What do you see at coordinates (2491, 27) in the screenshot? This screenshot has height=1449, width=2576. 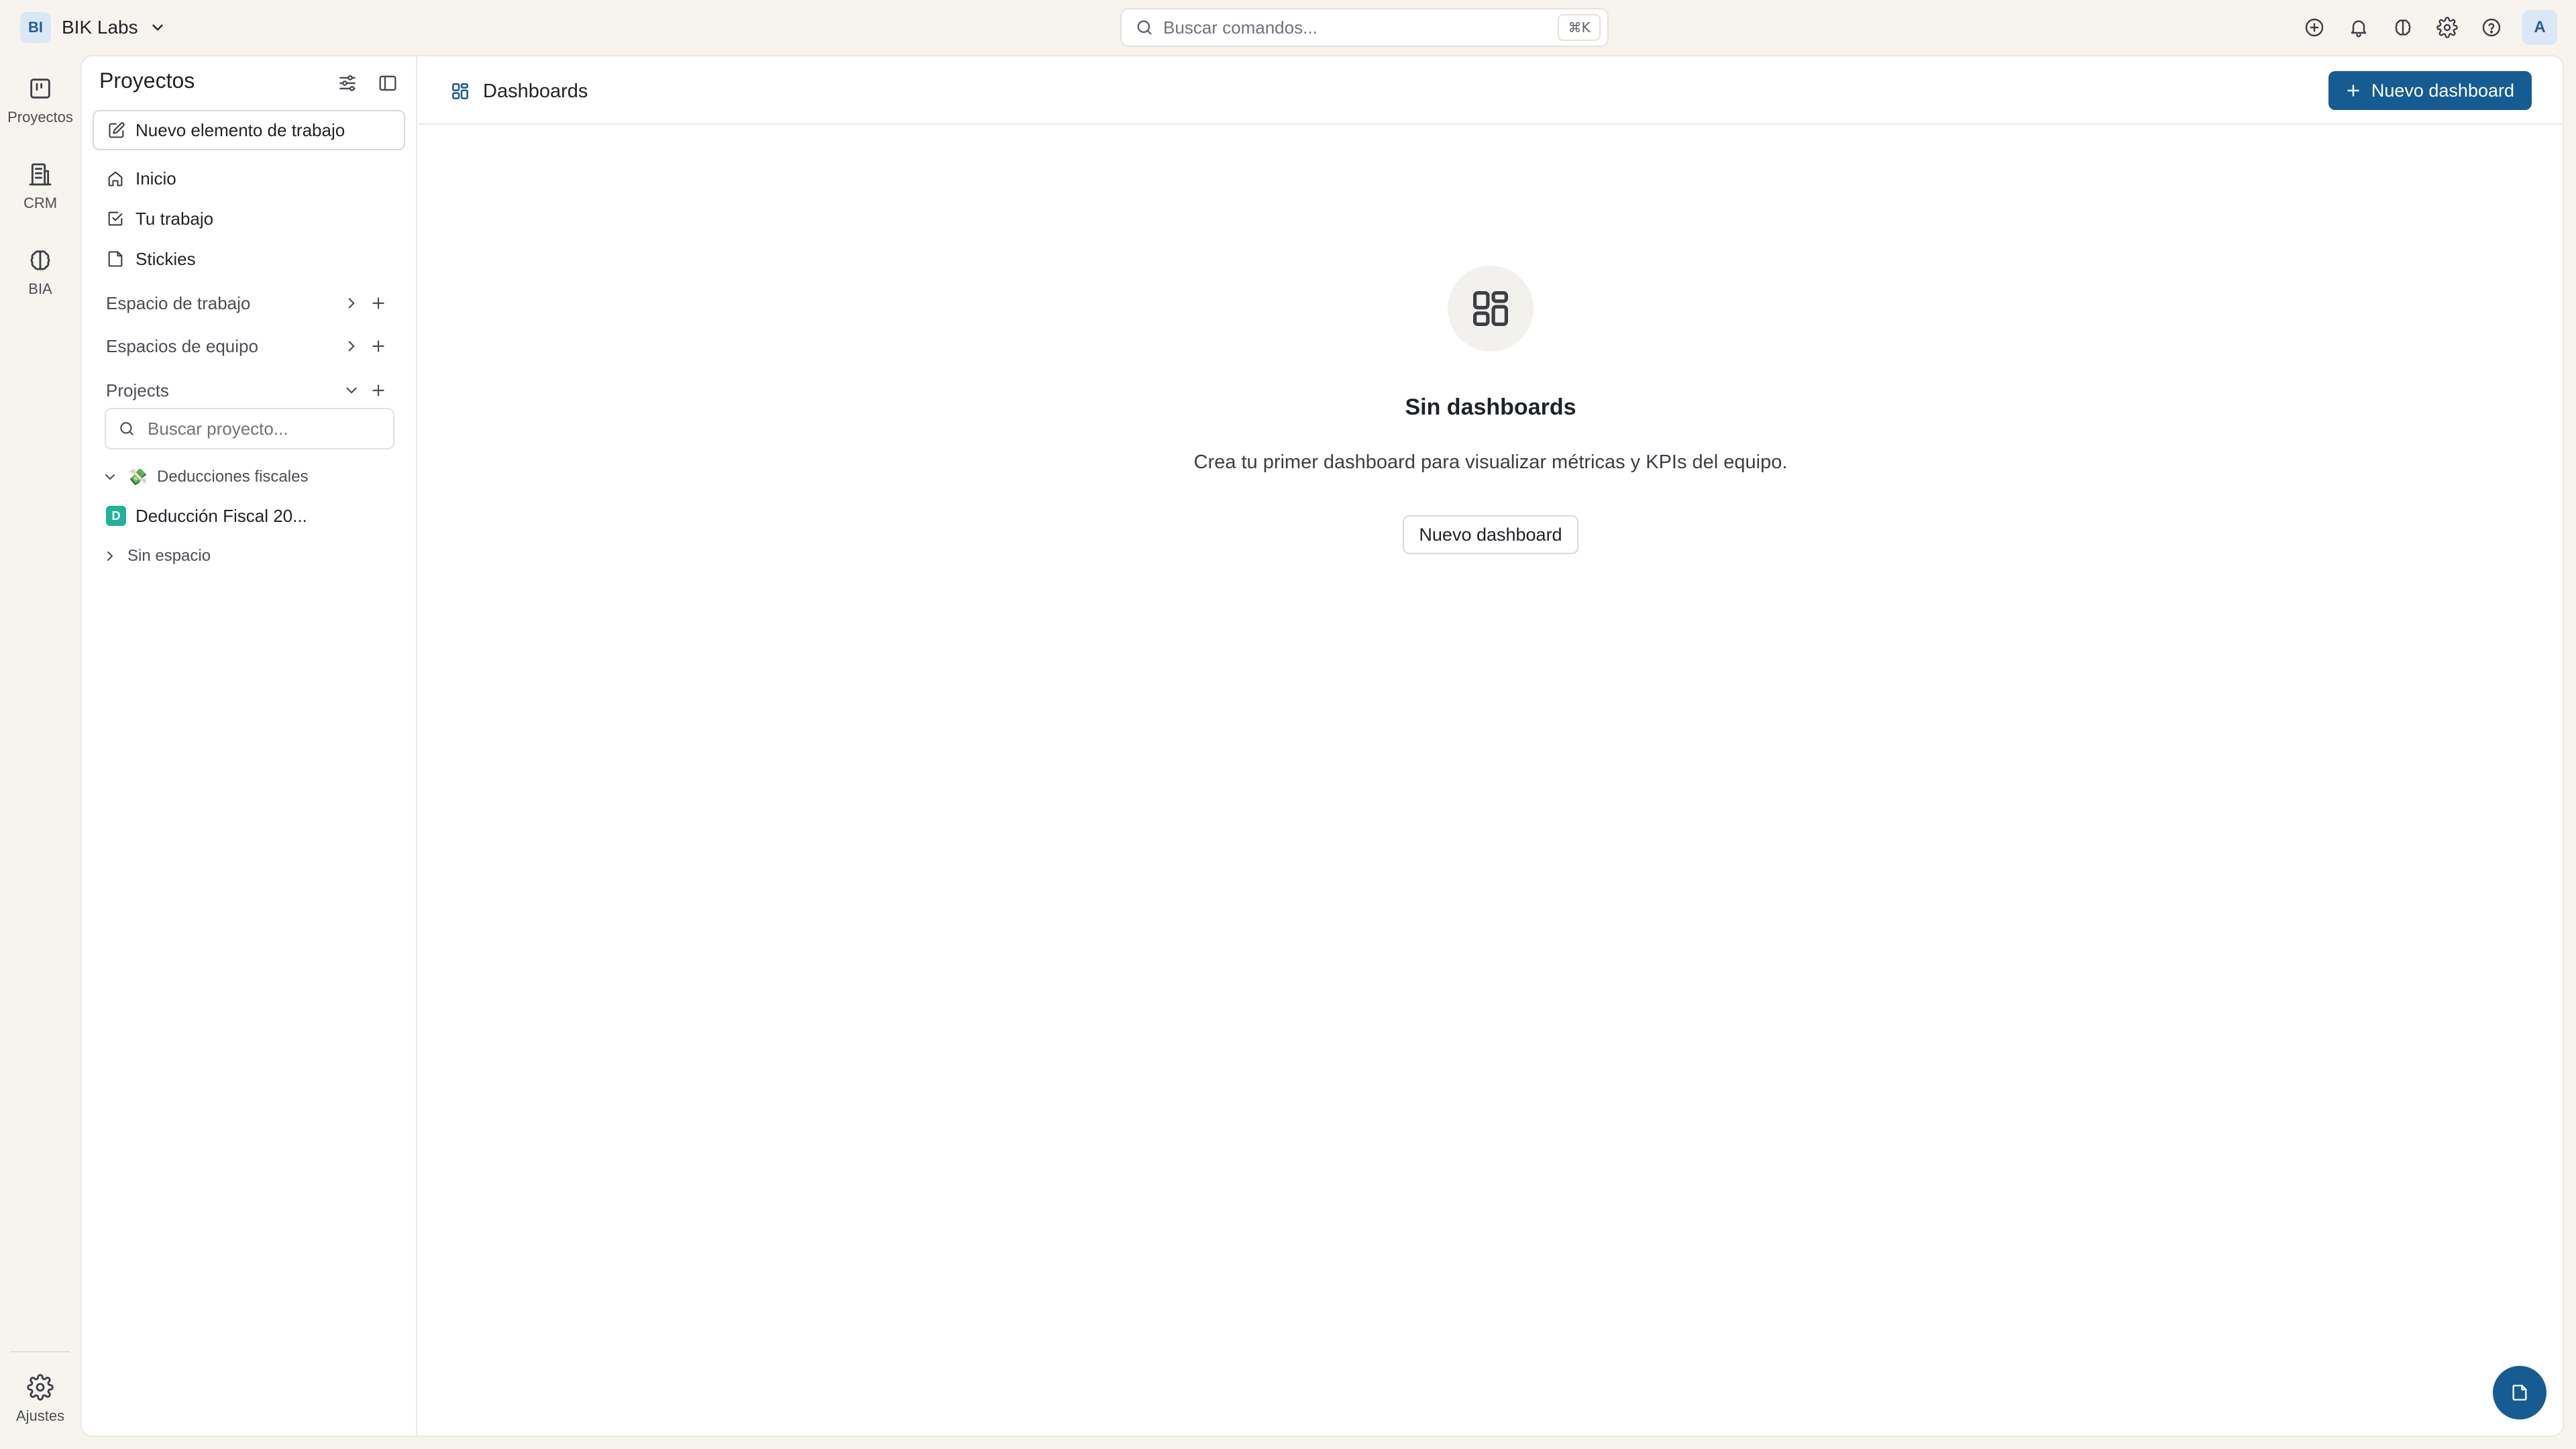 I see `help-icon` at bounding box center [2491, 27].